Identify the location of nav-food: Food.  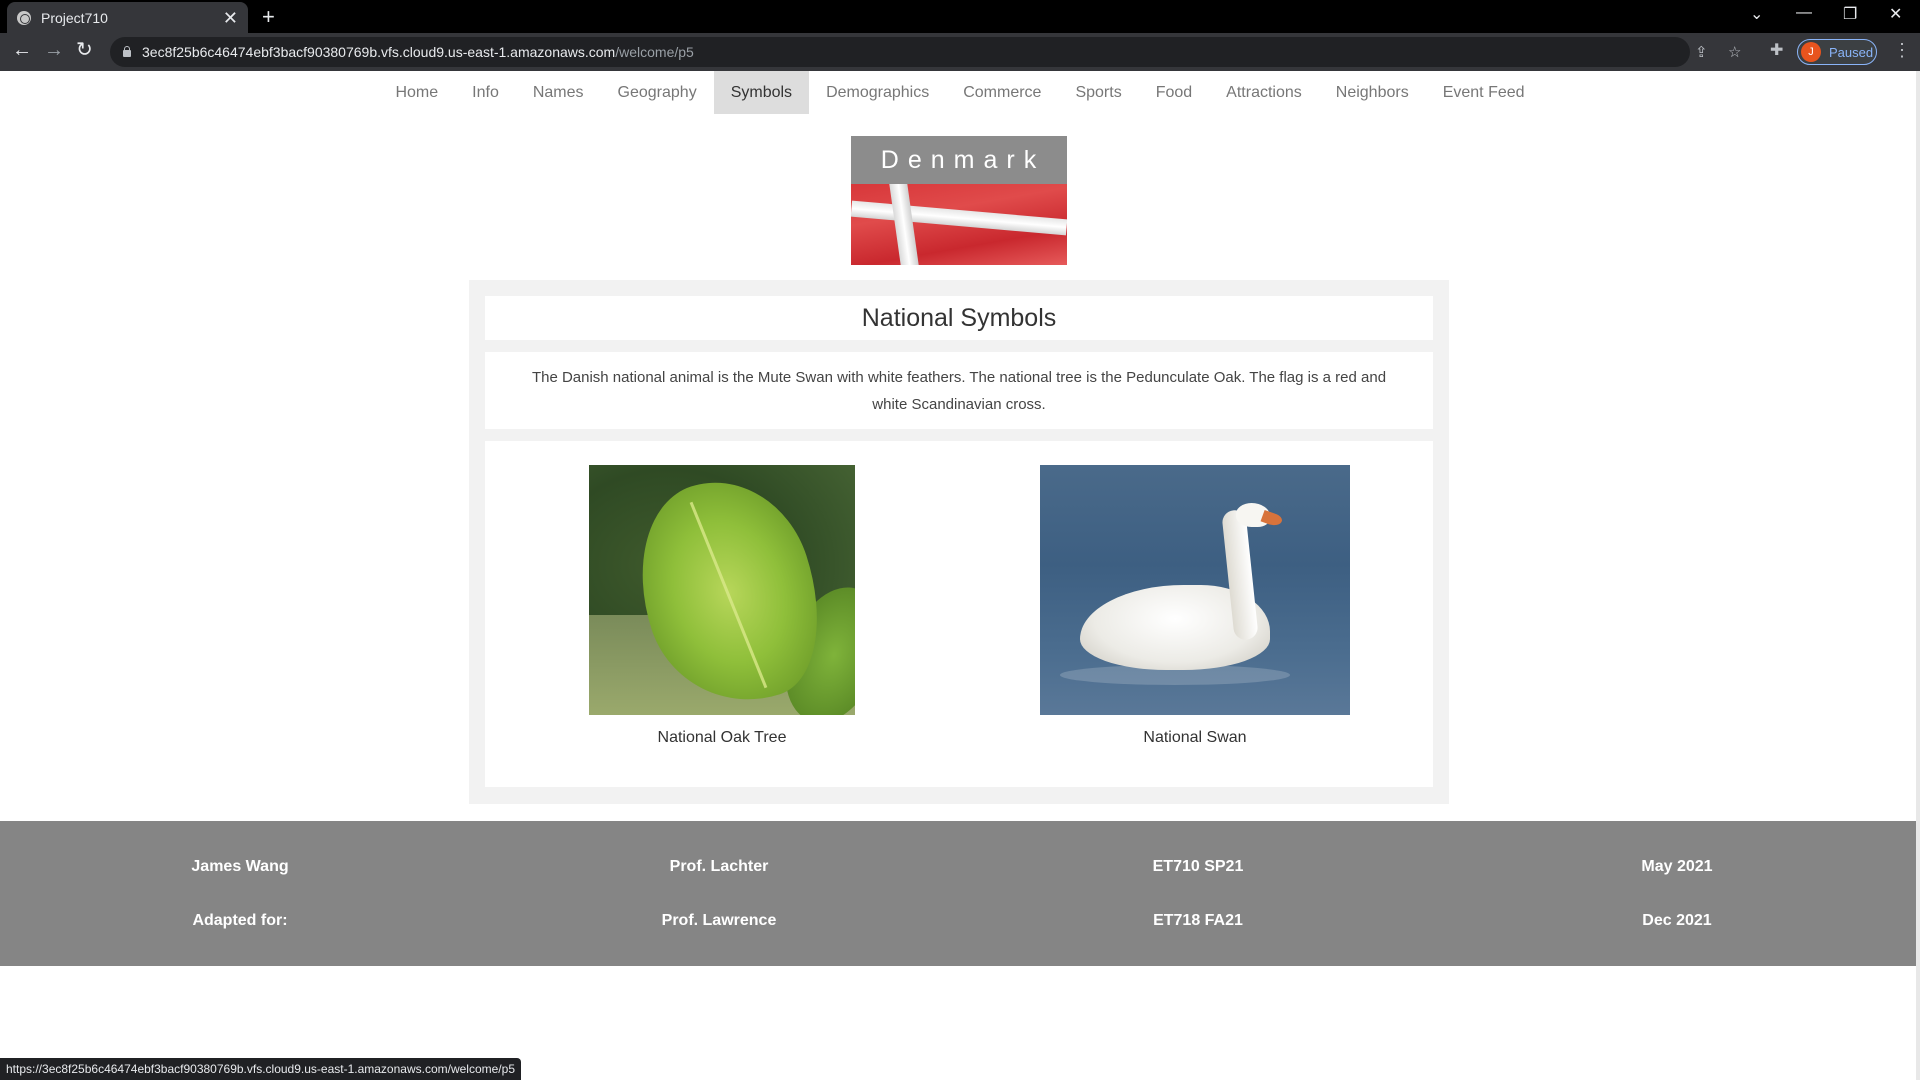
(1174, 92).